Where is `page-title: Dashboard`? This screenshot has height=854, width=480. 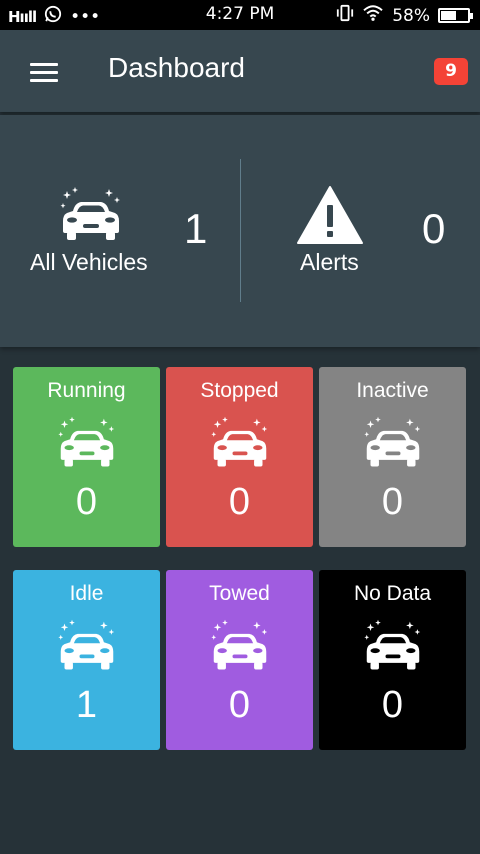 page-title: Dashboard is located at coordinates (176, 67).